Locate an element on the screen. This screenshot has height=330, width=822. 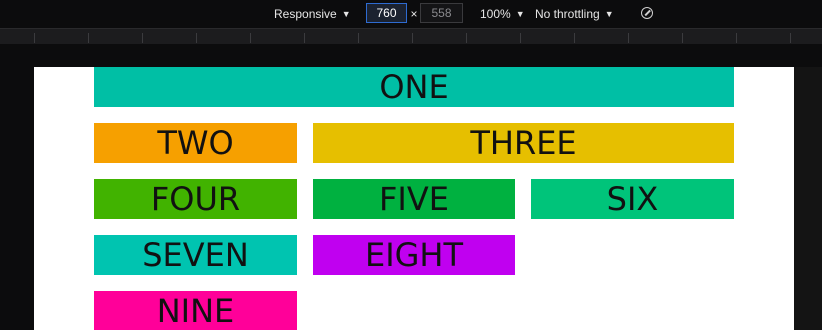
rotate-viewport-icon is located at coordinates (647, 13).